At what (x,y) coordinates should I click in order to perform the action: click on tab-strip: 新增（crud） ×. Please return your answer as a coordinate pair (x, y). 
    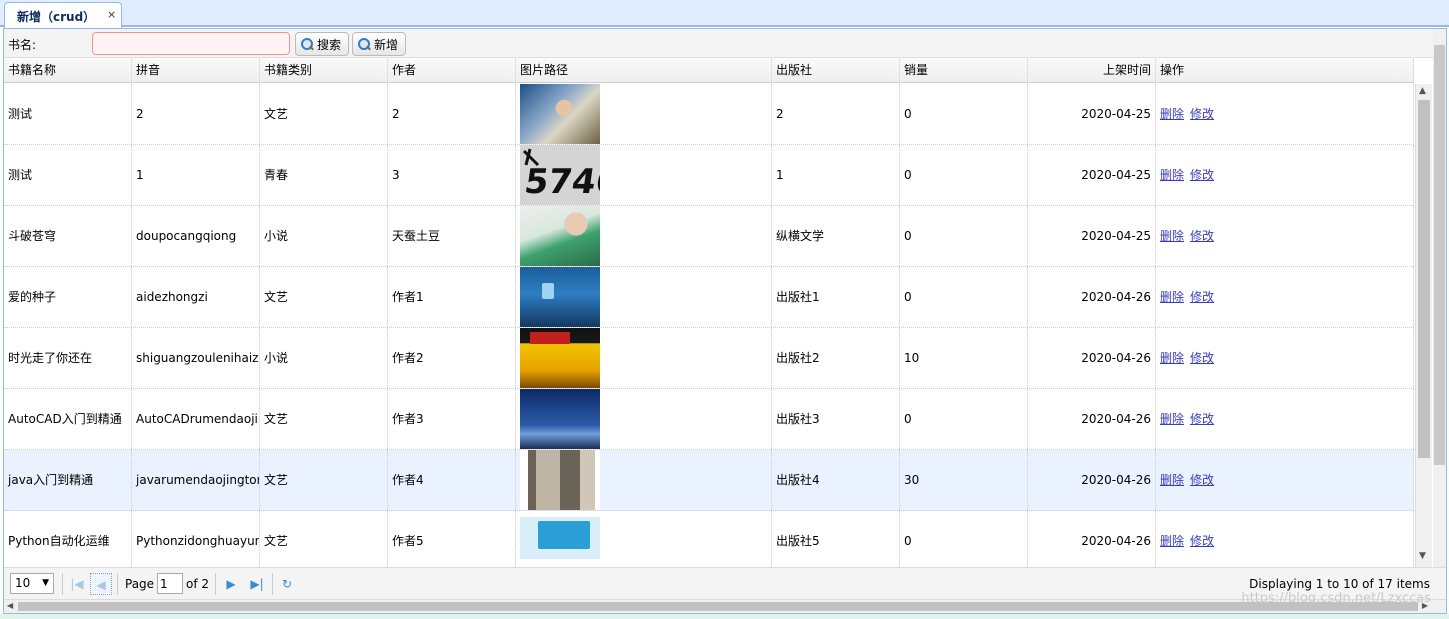
    Looking at the image, I should click on (724, 14).